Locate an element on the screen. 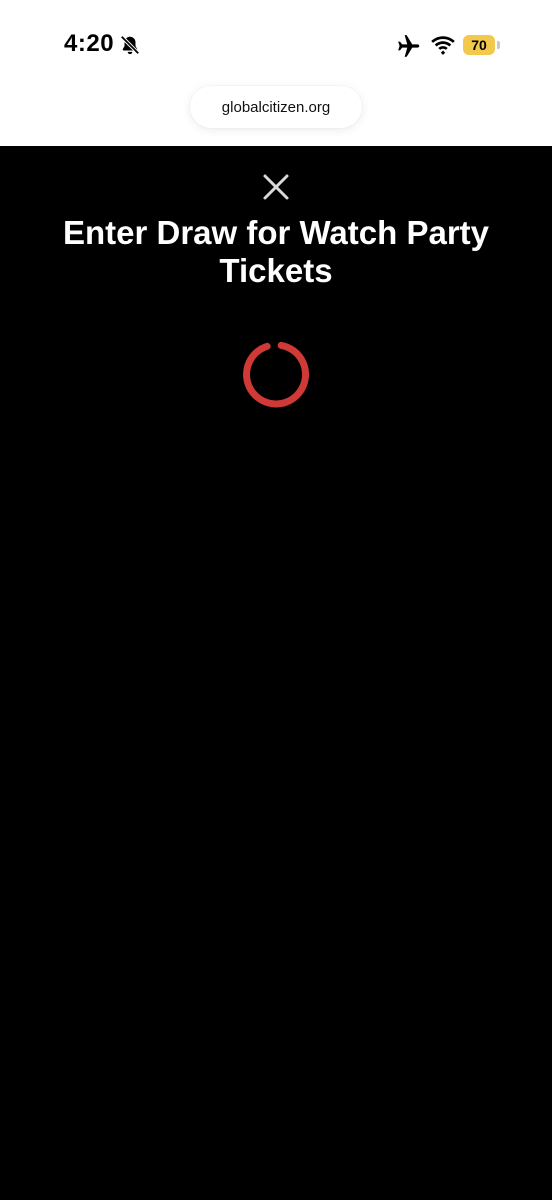 This screenshot has width=552, height=1200. status-bar: 4:20 70 is located at coordinates (276, 45).